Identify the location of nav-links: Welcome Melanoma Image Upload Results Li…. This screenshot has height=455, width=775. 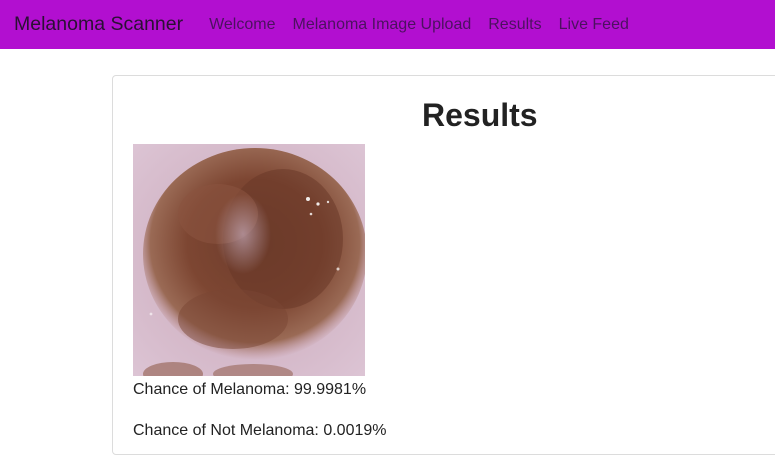
(427, 25).